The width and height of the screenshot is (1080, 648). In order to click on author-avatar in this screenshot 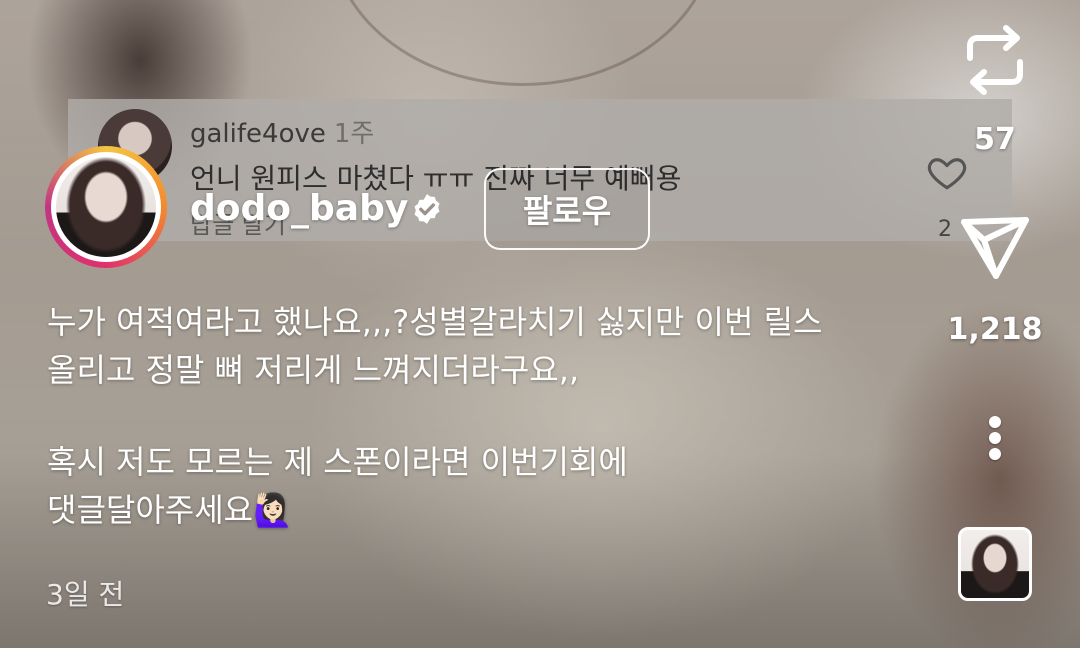, I will do `click(106, 207)`.